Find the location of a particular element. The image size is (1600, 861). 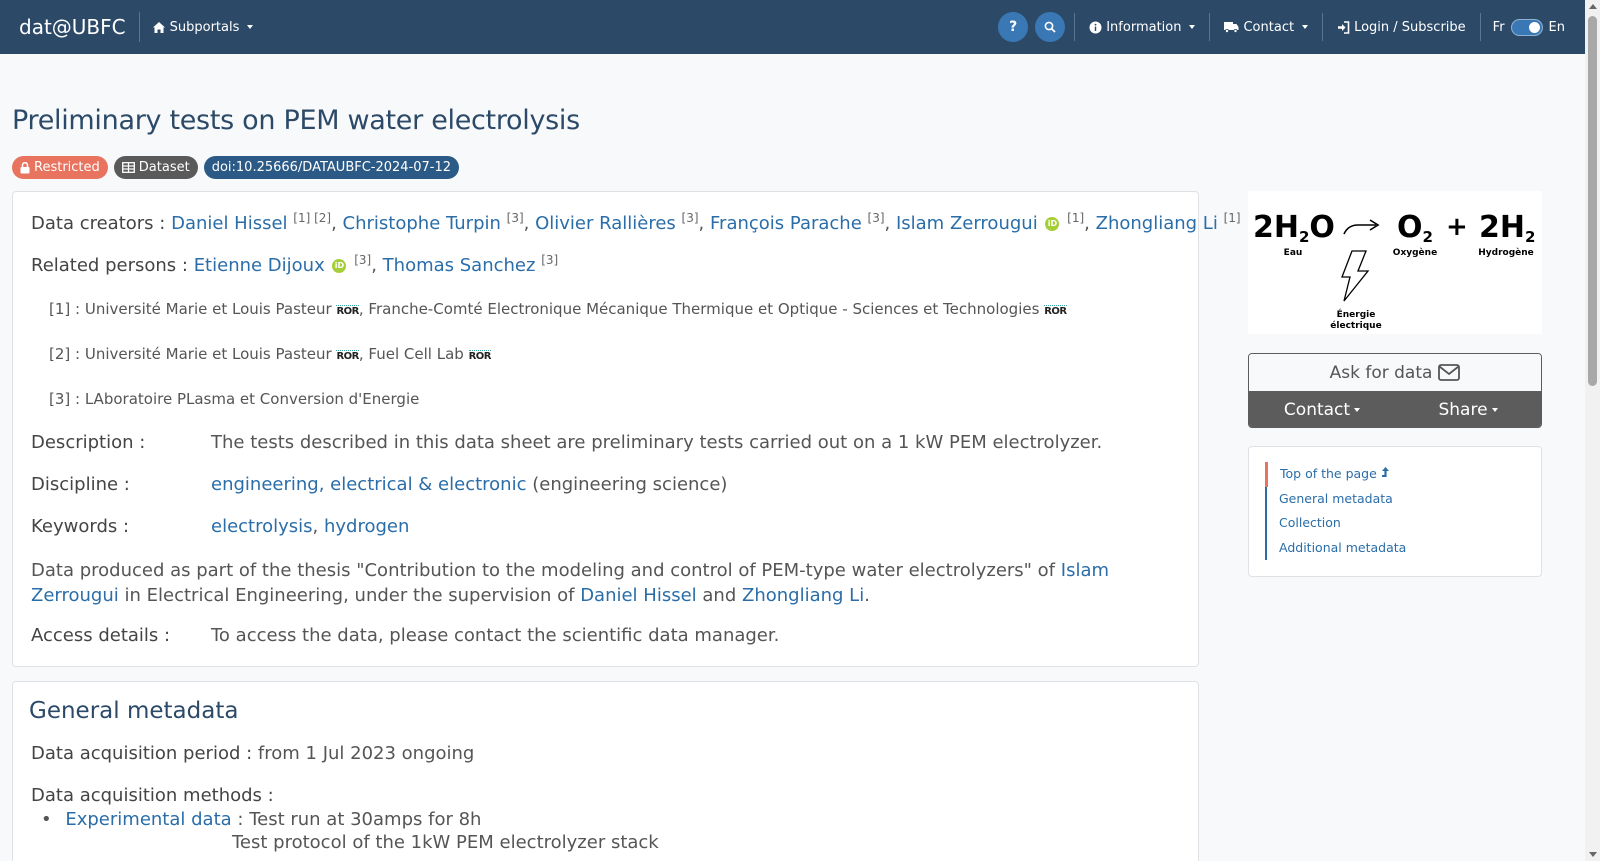

help-button: ? is located at coordinates (1013, 27).